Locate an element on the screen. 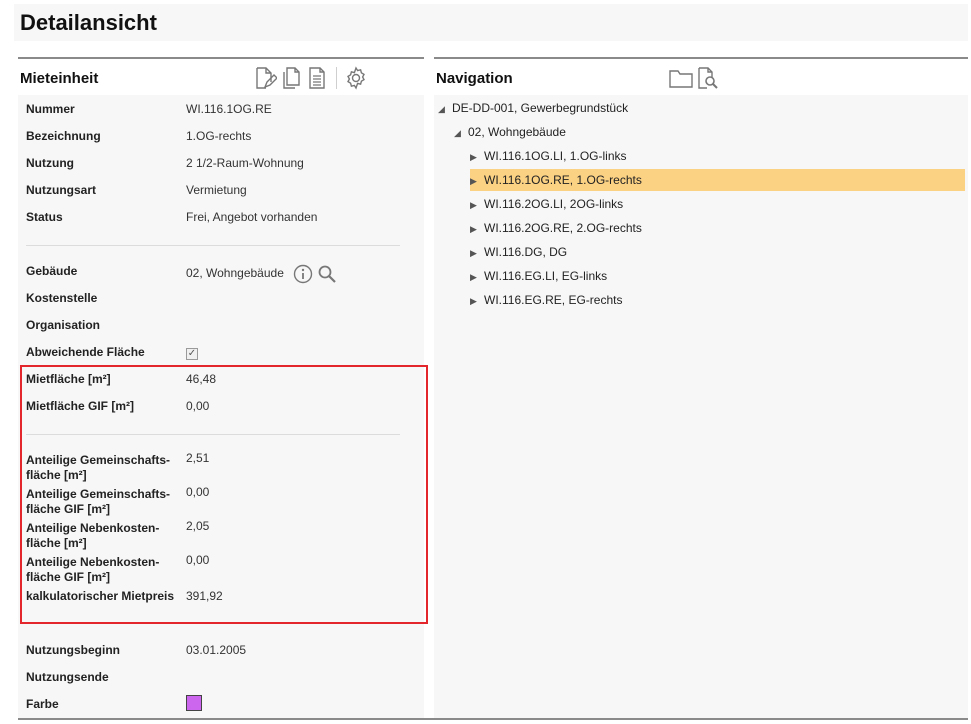  document-icon is located at coordinates (317, 78).